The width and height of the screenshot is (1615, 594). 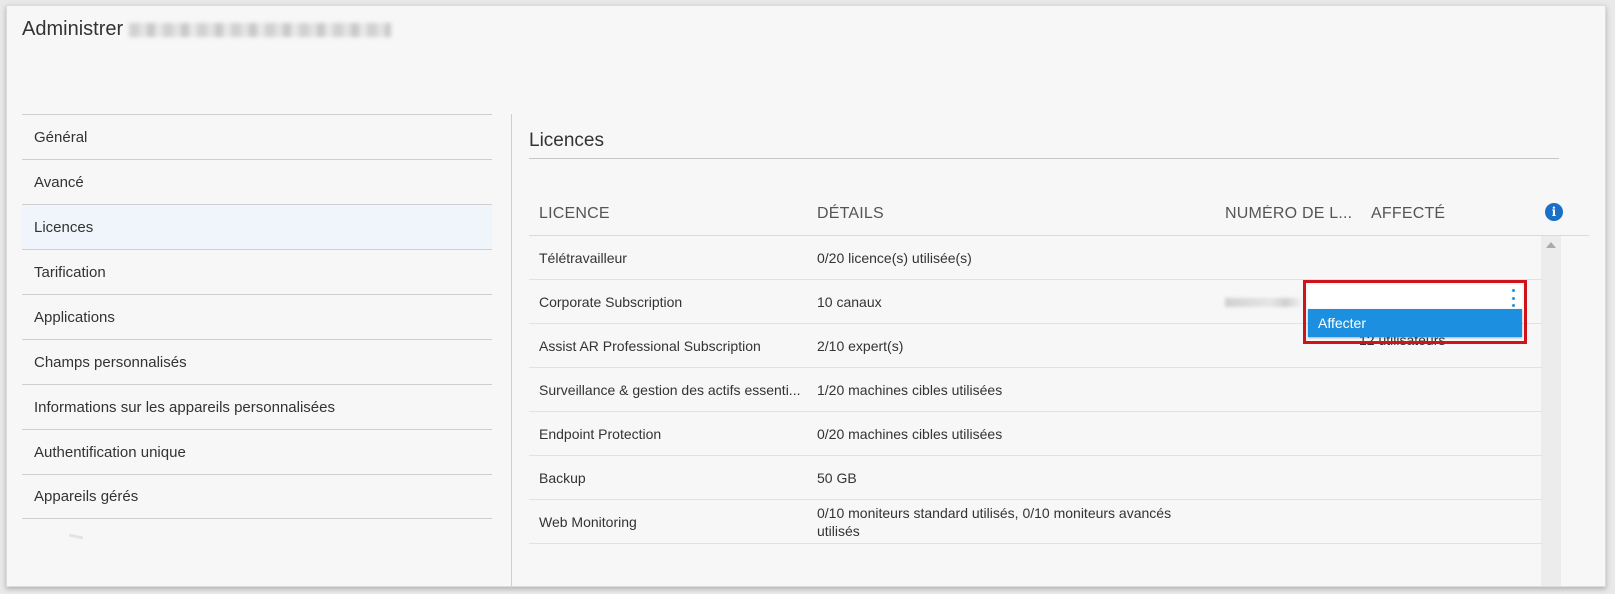 I want to click on sidebar-item-custom-fields: Champs personnalisés, so click(x=257, y=361).